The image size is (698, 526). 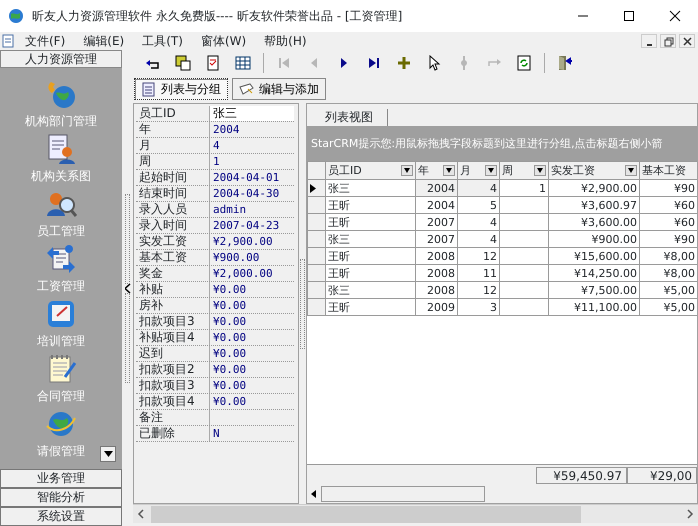 What do you see at coordinates (252, 161) in the screenshot?
I see `field-value: 1` at bounding box center [252, 161].